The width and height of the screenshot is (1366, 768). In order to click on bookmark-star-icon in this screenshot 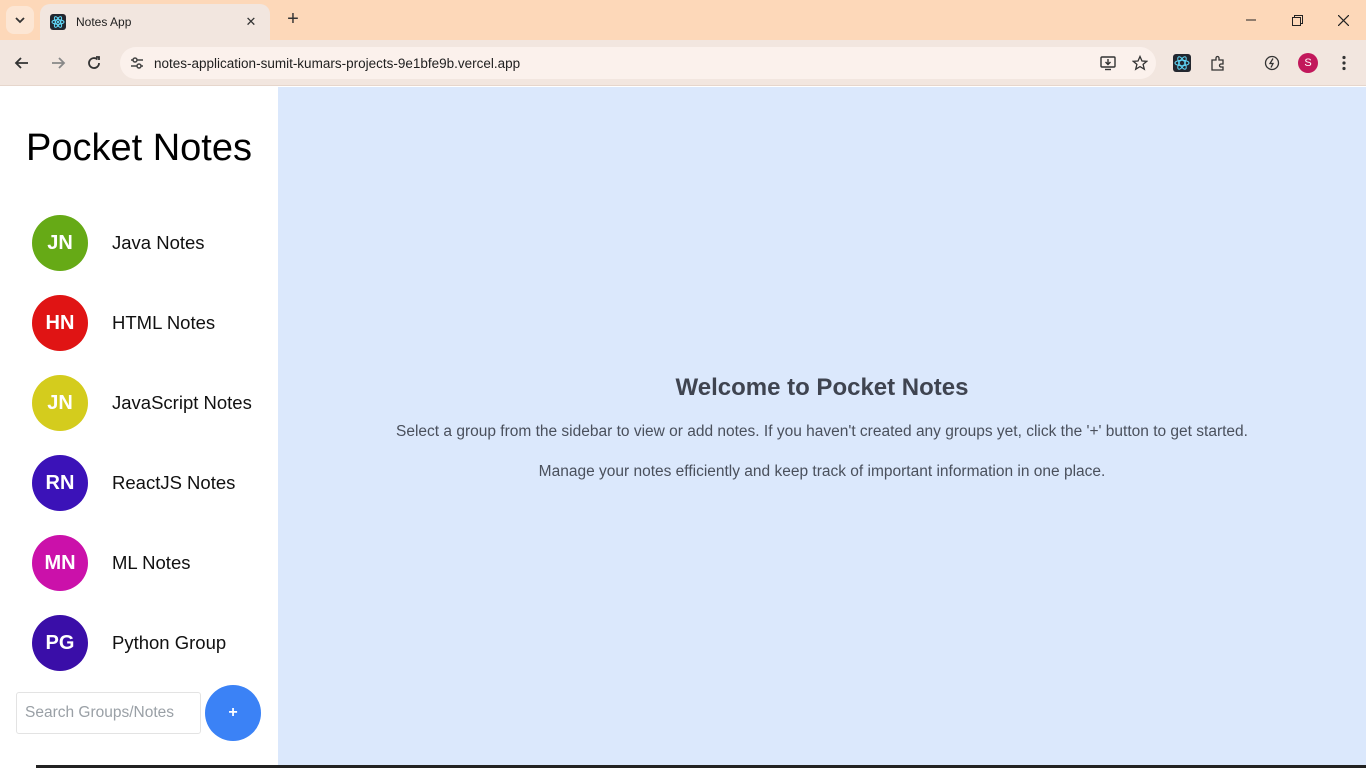, I will do `click(1140, 63)`.